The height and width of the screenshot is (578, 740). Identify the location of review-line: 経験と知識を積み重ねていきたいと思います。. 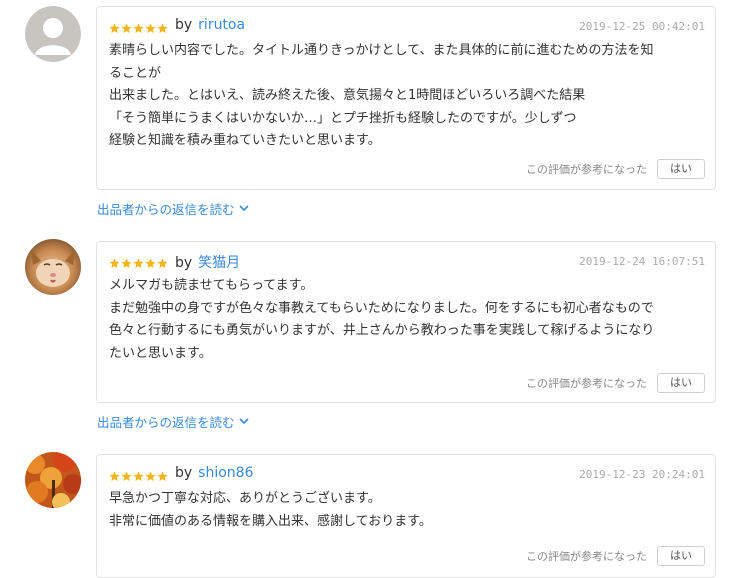
(245, 140).